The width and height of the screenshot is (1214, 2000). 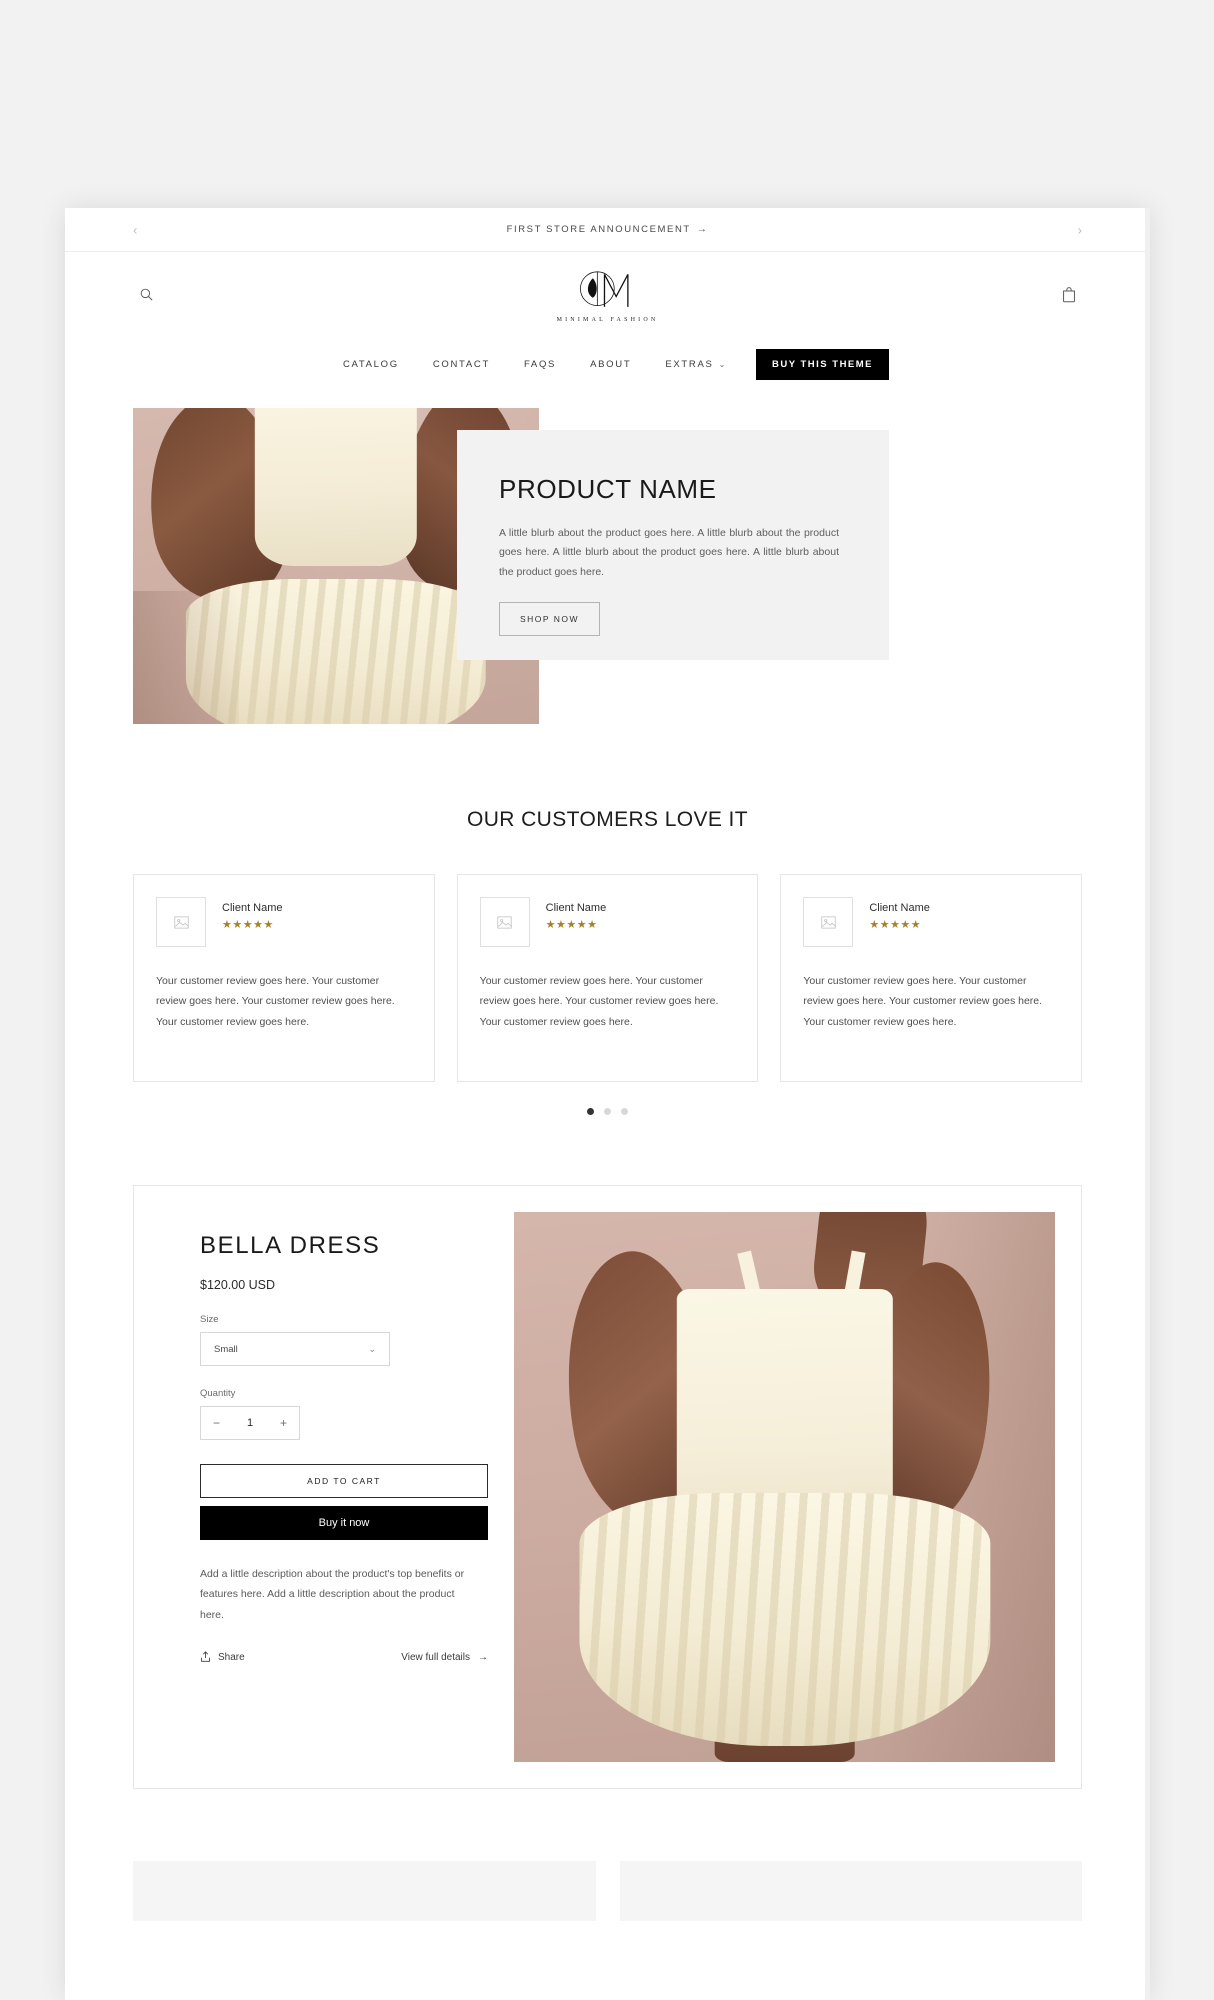 I want to click on add-to-cart-button: ADD TO CART, so click(x=344, y=1481).